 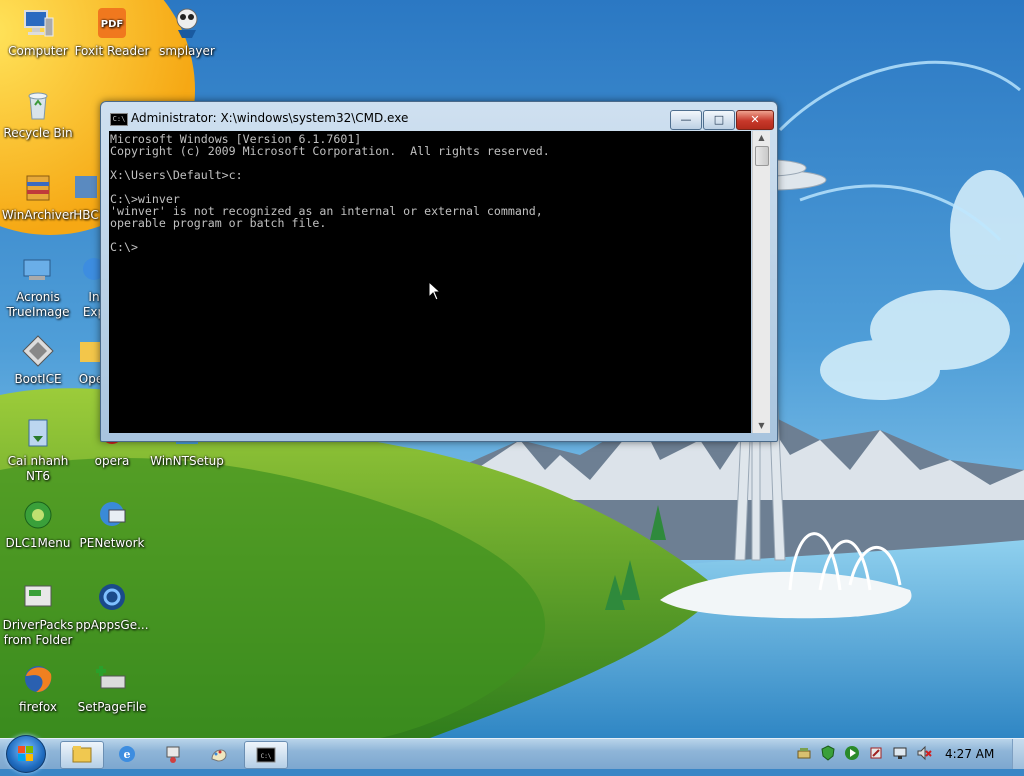 I want to click on taskbar-paint-button, so click(x=219, y=754).